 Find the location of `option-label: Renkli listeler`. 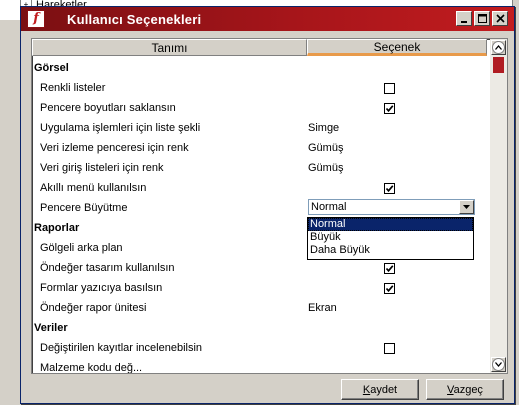

option-label: Renkli listeler is located at coordinates (73, 88).